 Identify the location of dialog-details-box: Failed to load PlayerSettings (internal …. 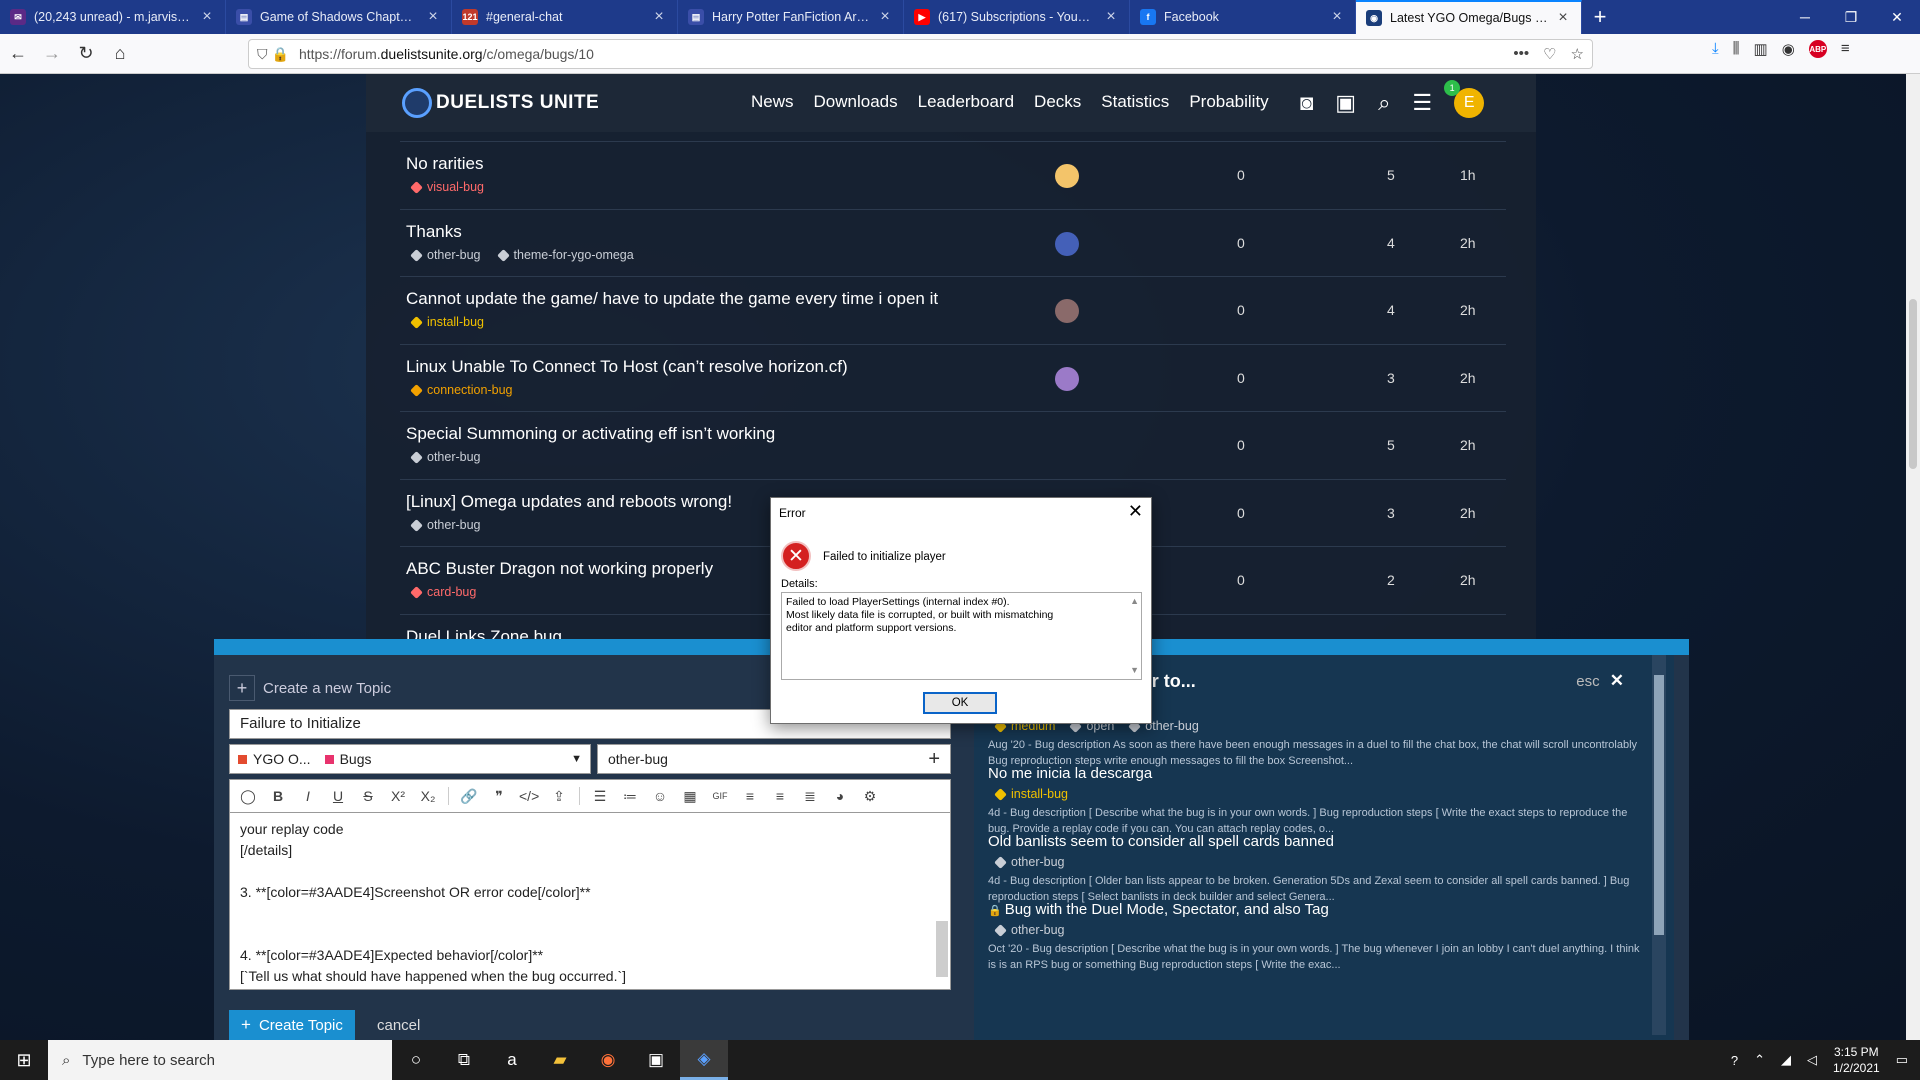
(961, 636).